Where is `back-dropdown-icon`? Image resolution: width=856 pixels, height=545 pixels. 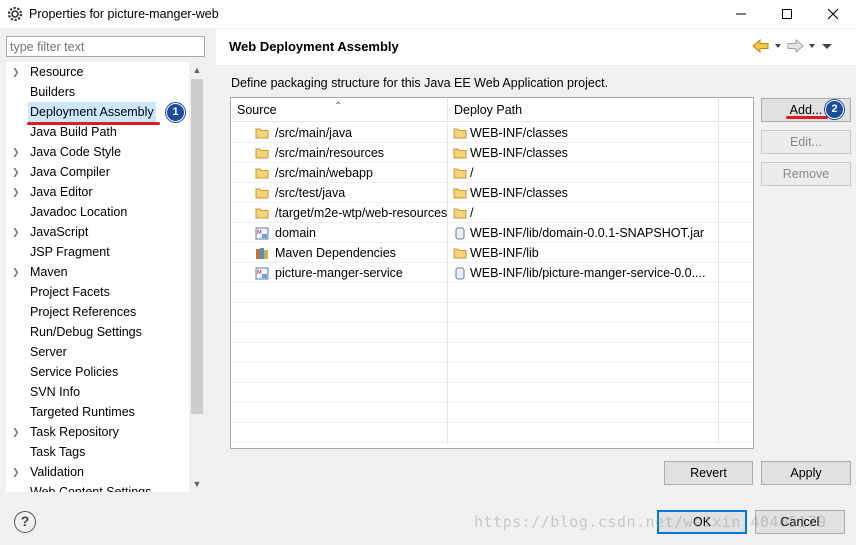 back-dropdown-icon is located at coordinates (778, 46).